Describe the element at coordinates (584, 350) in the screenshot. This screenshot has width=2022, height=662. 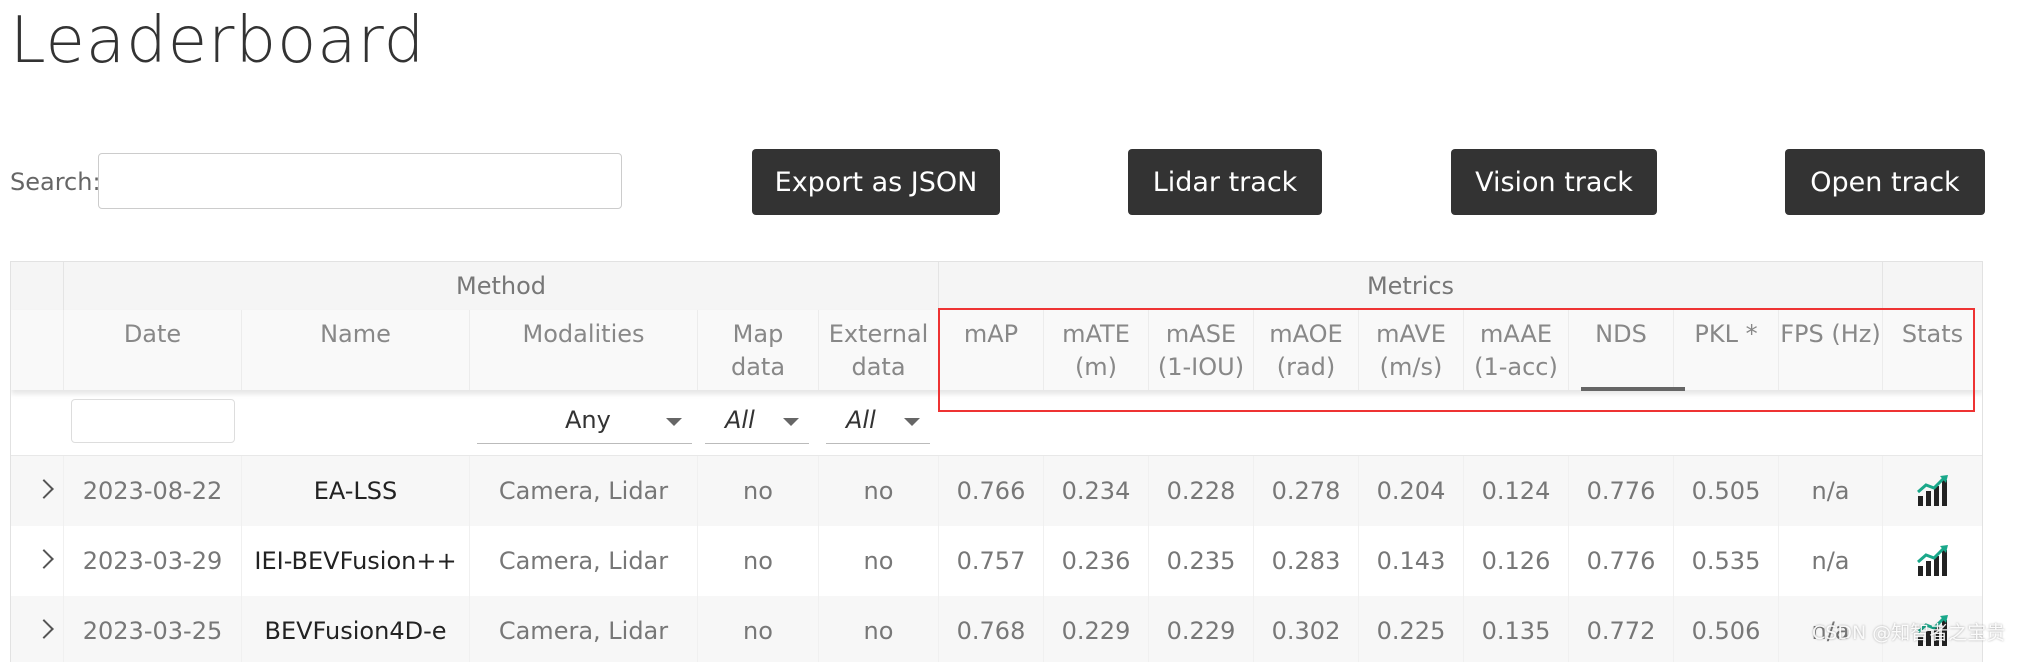
I see `col-modalities: Modalities` at that location.